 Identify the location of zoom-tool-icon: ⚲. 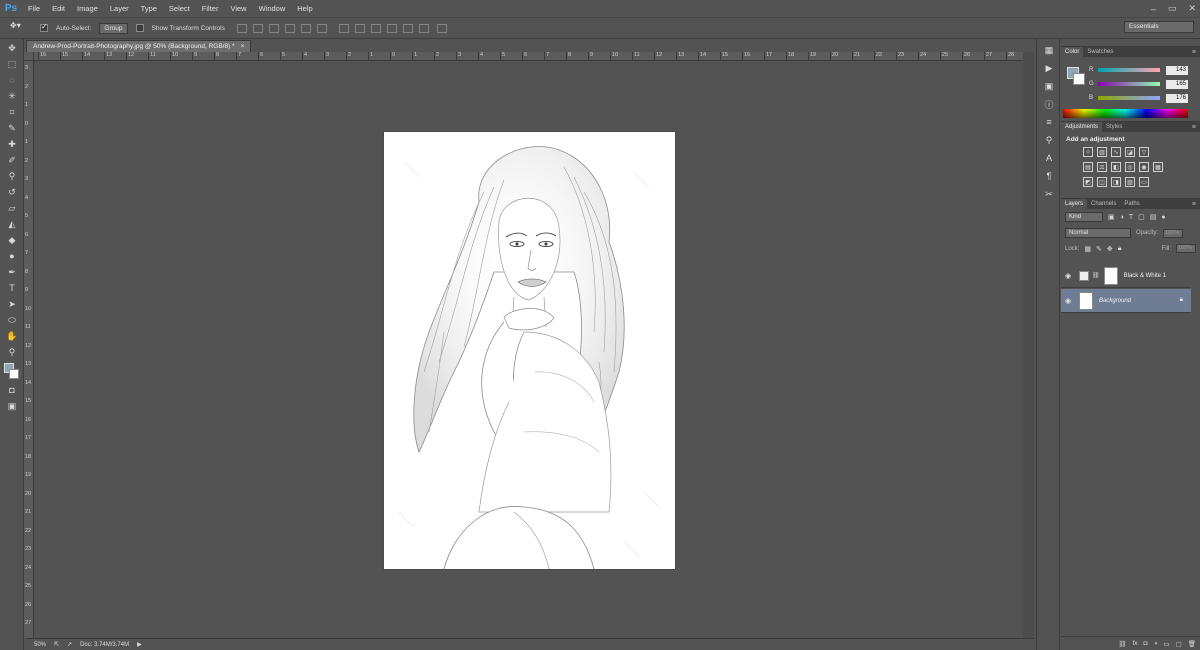
(12, 352).